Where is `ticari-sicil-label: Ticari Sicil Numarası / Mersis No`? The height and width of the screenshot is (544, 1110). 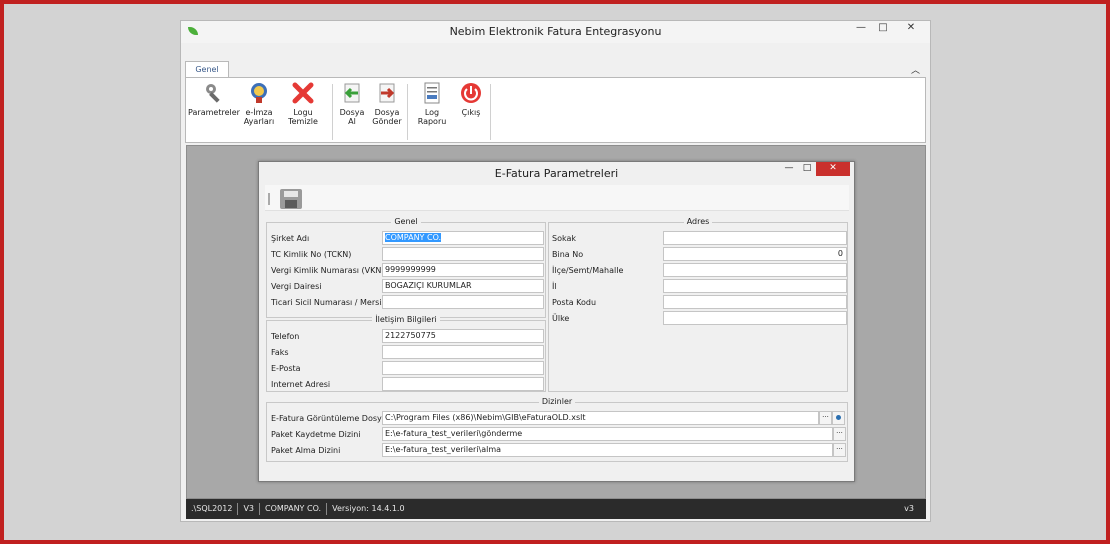
ticari-sicil-label: Ticari Sicil Numarası / Mersis No is located at coordinates (335, 302).